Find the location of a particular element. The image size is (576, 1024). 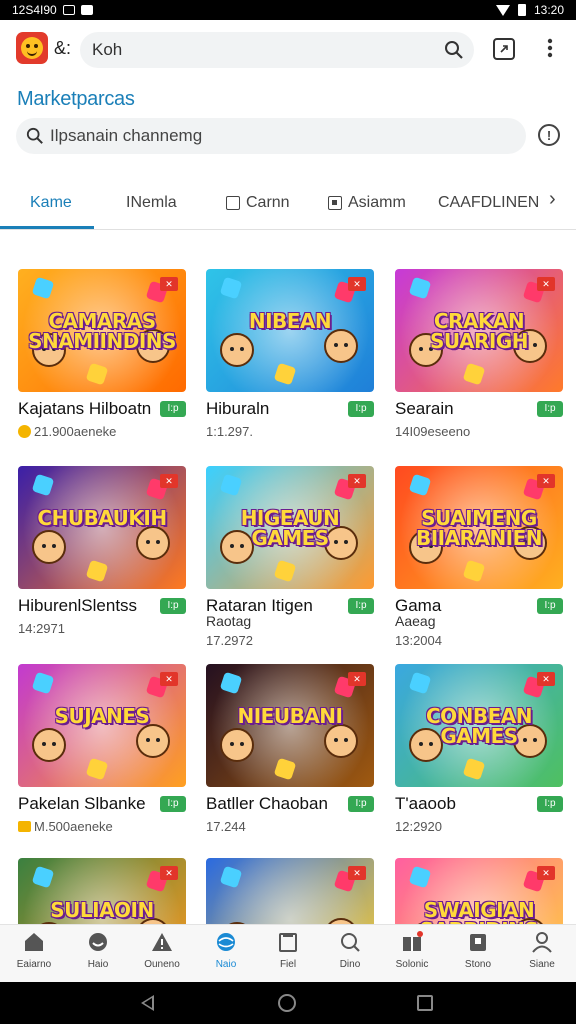

game-thumbnail: ✕ is located at coordinates (290, 892).